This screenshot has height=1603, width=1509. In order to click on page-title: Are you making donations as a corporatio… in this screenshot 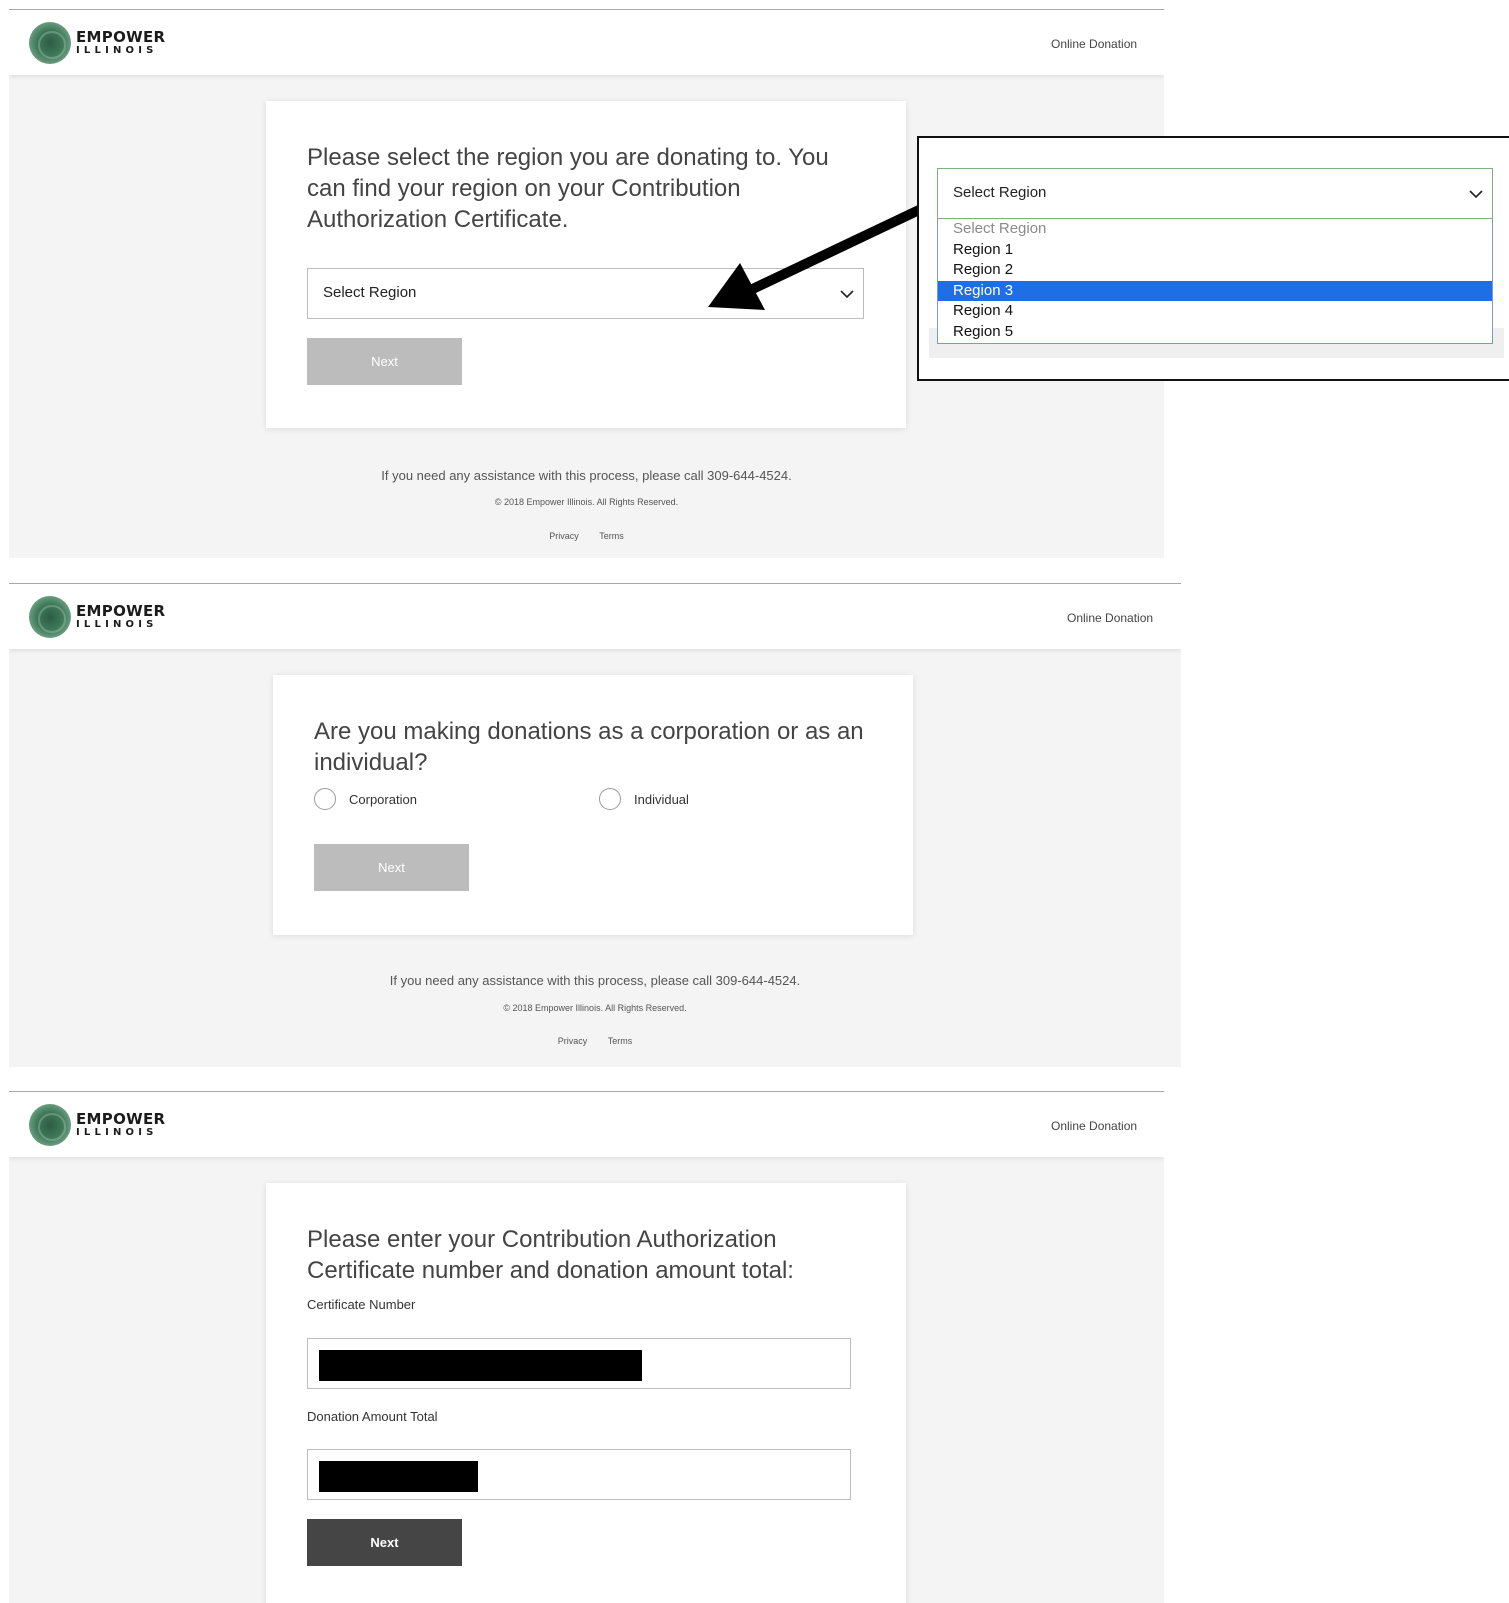, I will do `click(589, 747)`.